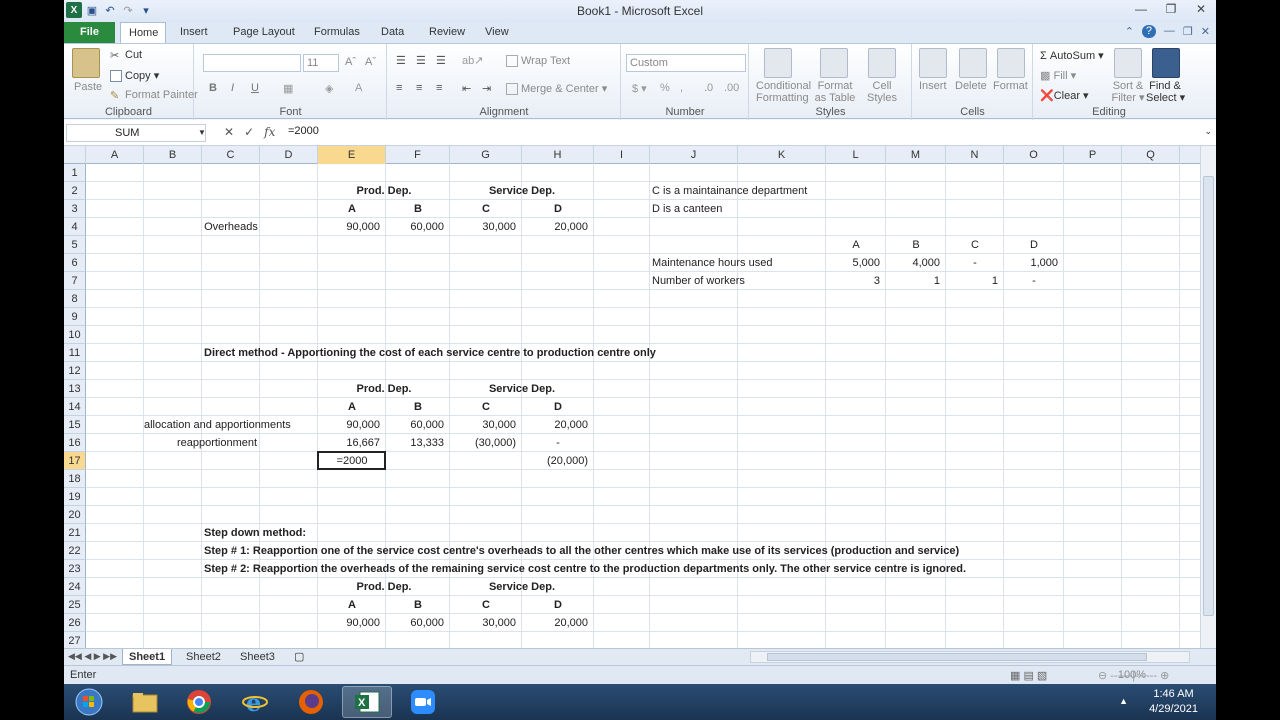  Describe the element at coordinates (231, 227) in the screenshot. I see `cell-c4: Overheads` at that location.